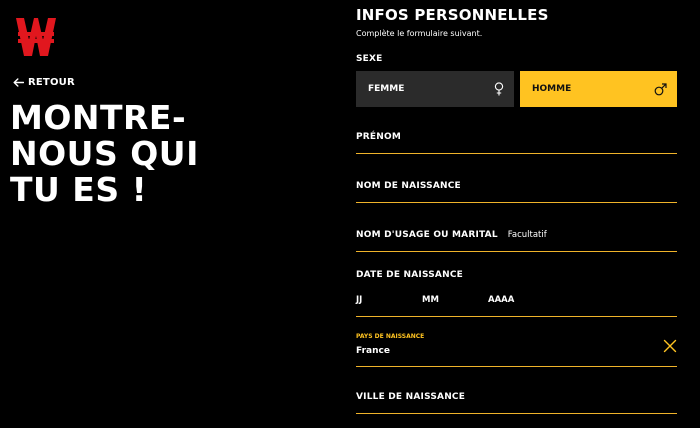 This screenshot has height=428, width=700. Describe the element at coordinates (373, 351) in the screenshot. I see `pays-naissance-value: France` at that location.